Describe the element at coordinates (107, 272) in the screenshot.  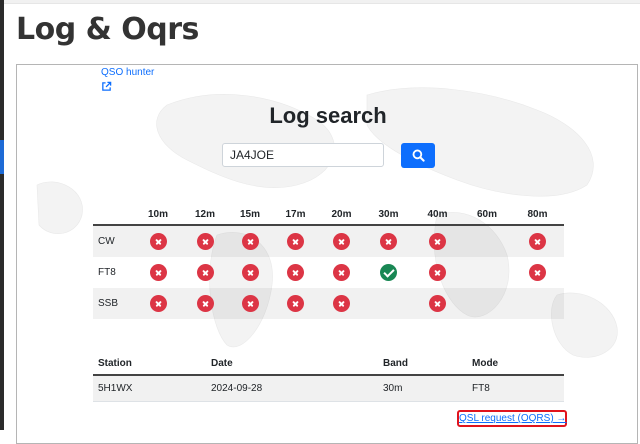
I see `mode-label: FT8` at that location.